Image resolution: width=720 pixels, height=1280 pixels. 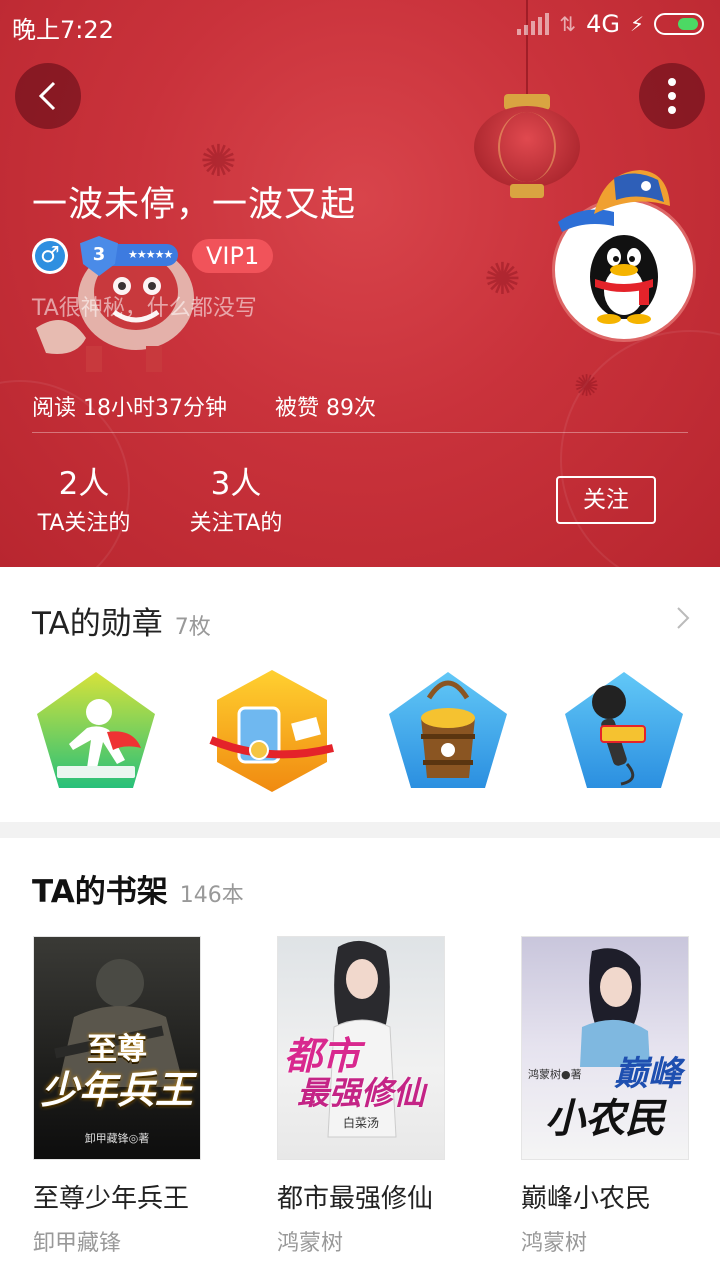 What do you see at coordinates (129, 408) in the screenshot?
I see `reading-time: 阅读 18小时37分钟` at bounding box center [129, 408].